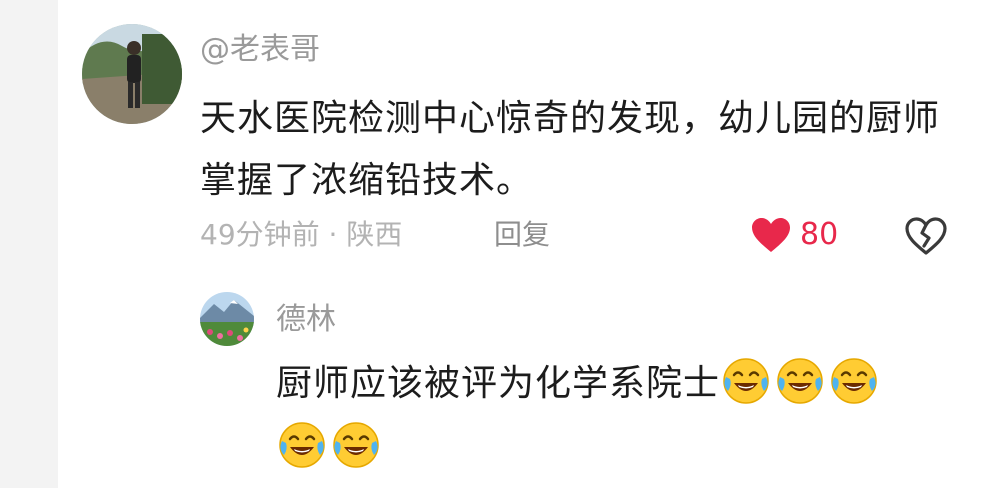 Image resolution: width=992 pixels, height=492 pixels. Describe the element at coordinates (306, 320) in the screenshot. I see `reply-username: 德林` at that location.